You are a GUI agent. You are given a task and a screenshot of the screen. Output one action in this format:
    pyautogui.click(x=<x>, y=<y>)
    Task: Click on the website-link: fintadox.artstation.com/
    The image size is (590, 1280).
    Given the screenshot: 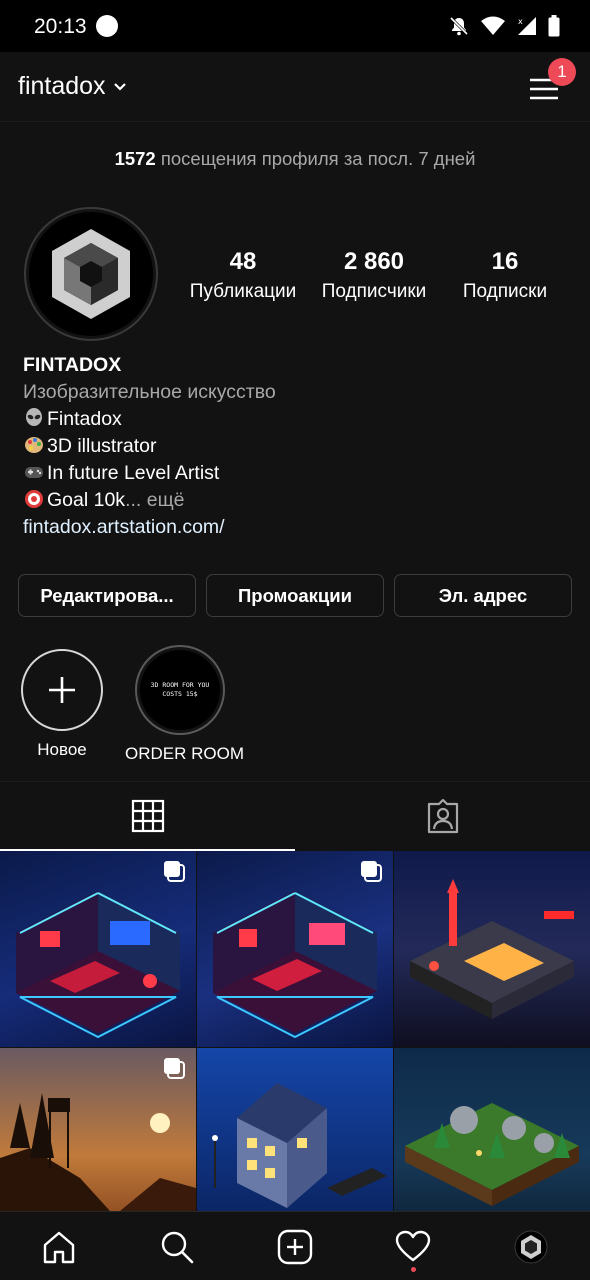 What is the action you would take?
    pyautogui.click(x=149, y=527)
    